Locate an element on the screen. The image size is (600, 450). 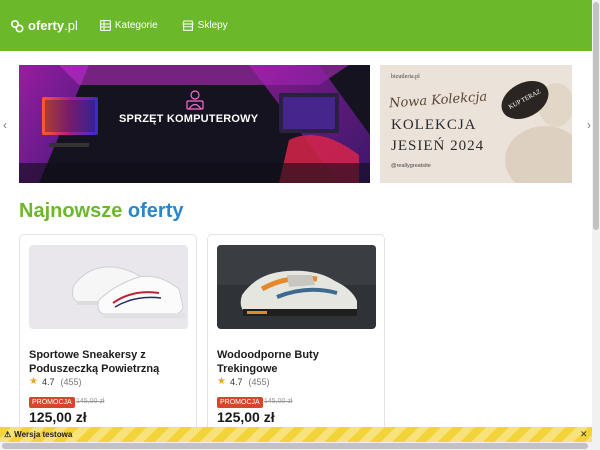
shop-icon is located at coordinates (187, 25).